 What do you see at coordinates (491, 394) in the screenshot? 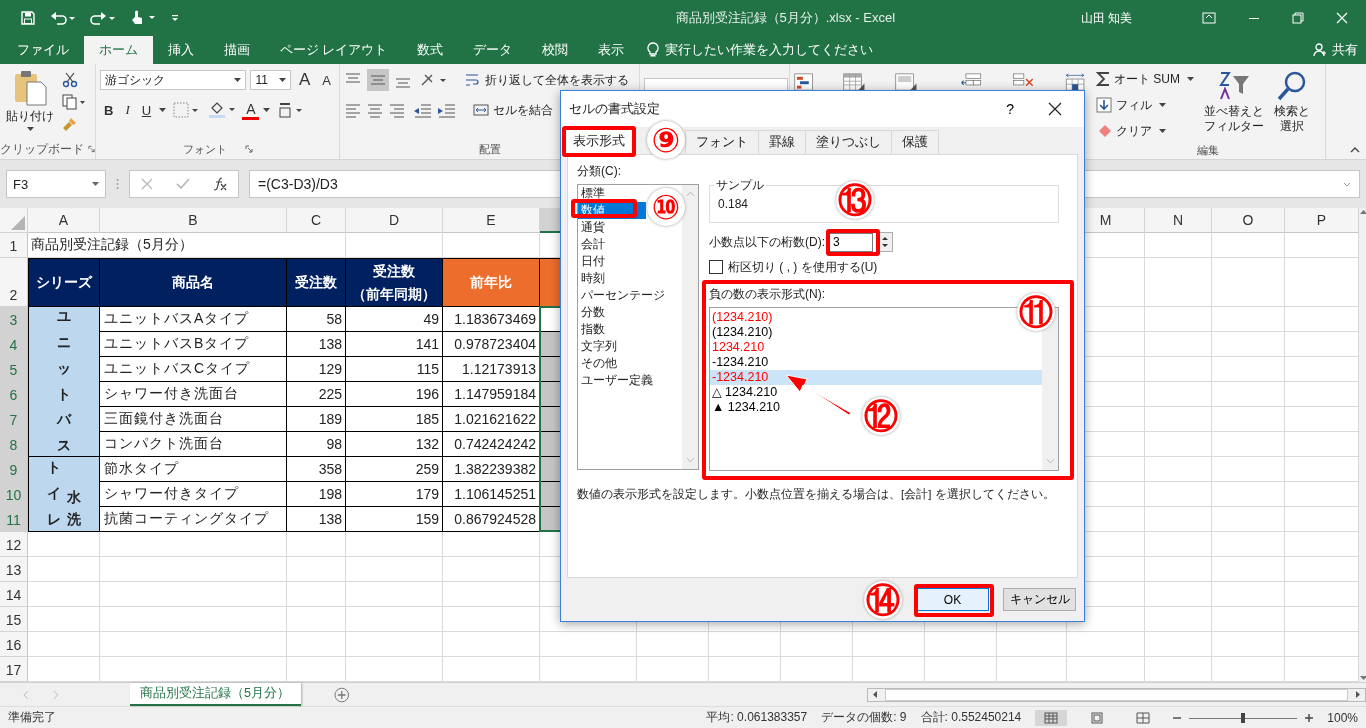
I see `table-cell: 1.147959184` at bounding box center [491, 394].